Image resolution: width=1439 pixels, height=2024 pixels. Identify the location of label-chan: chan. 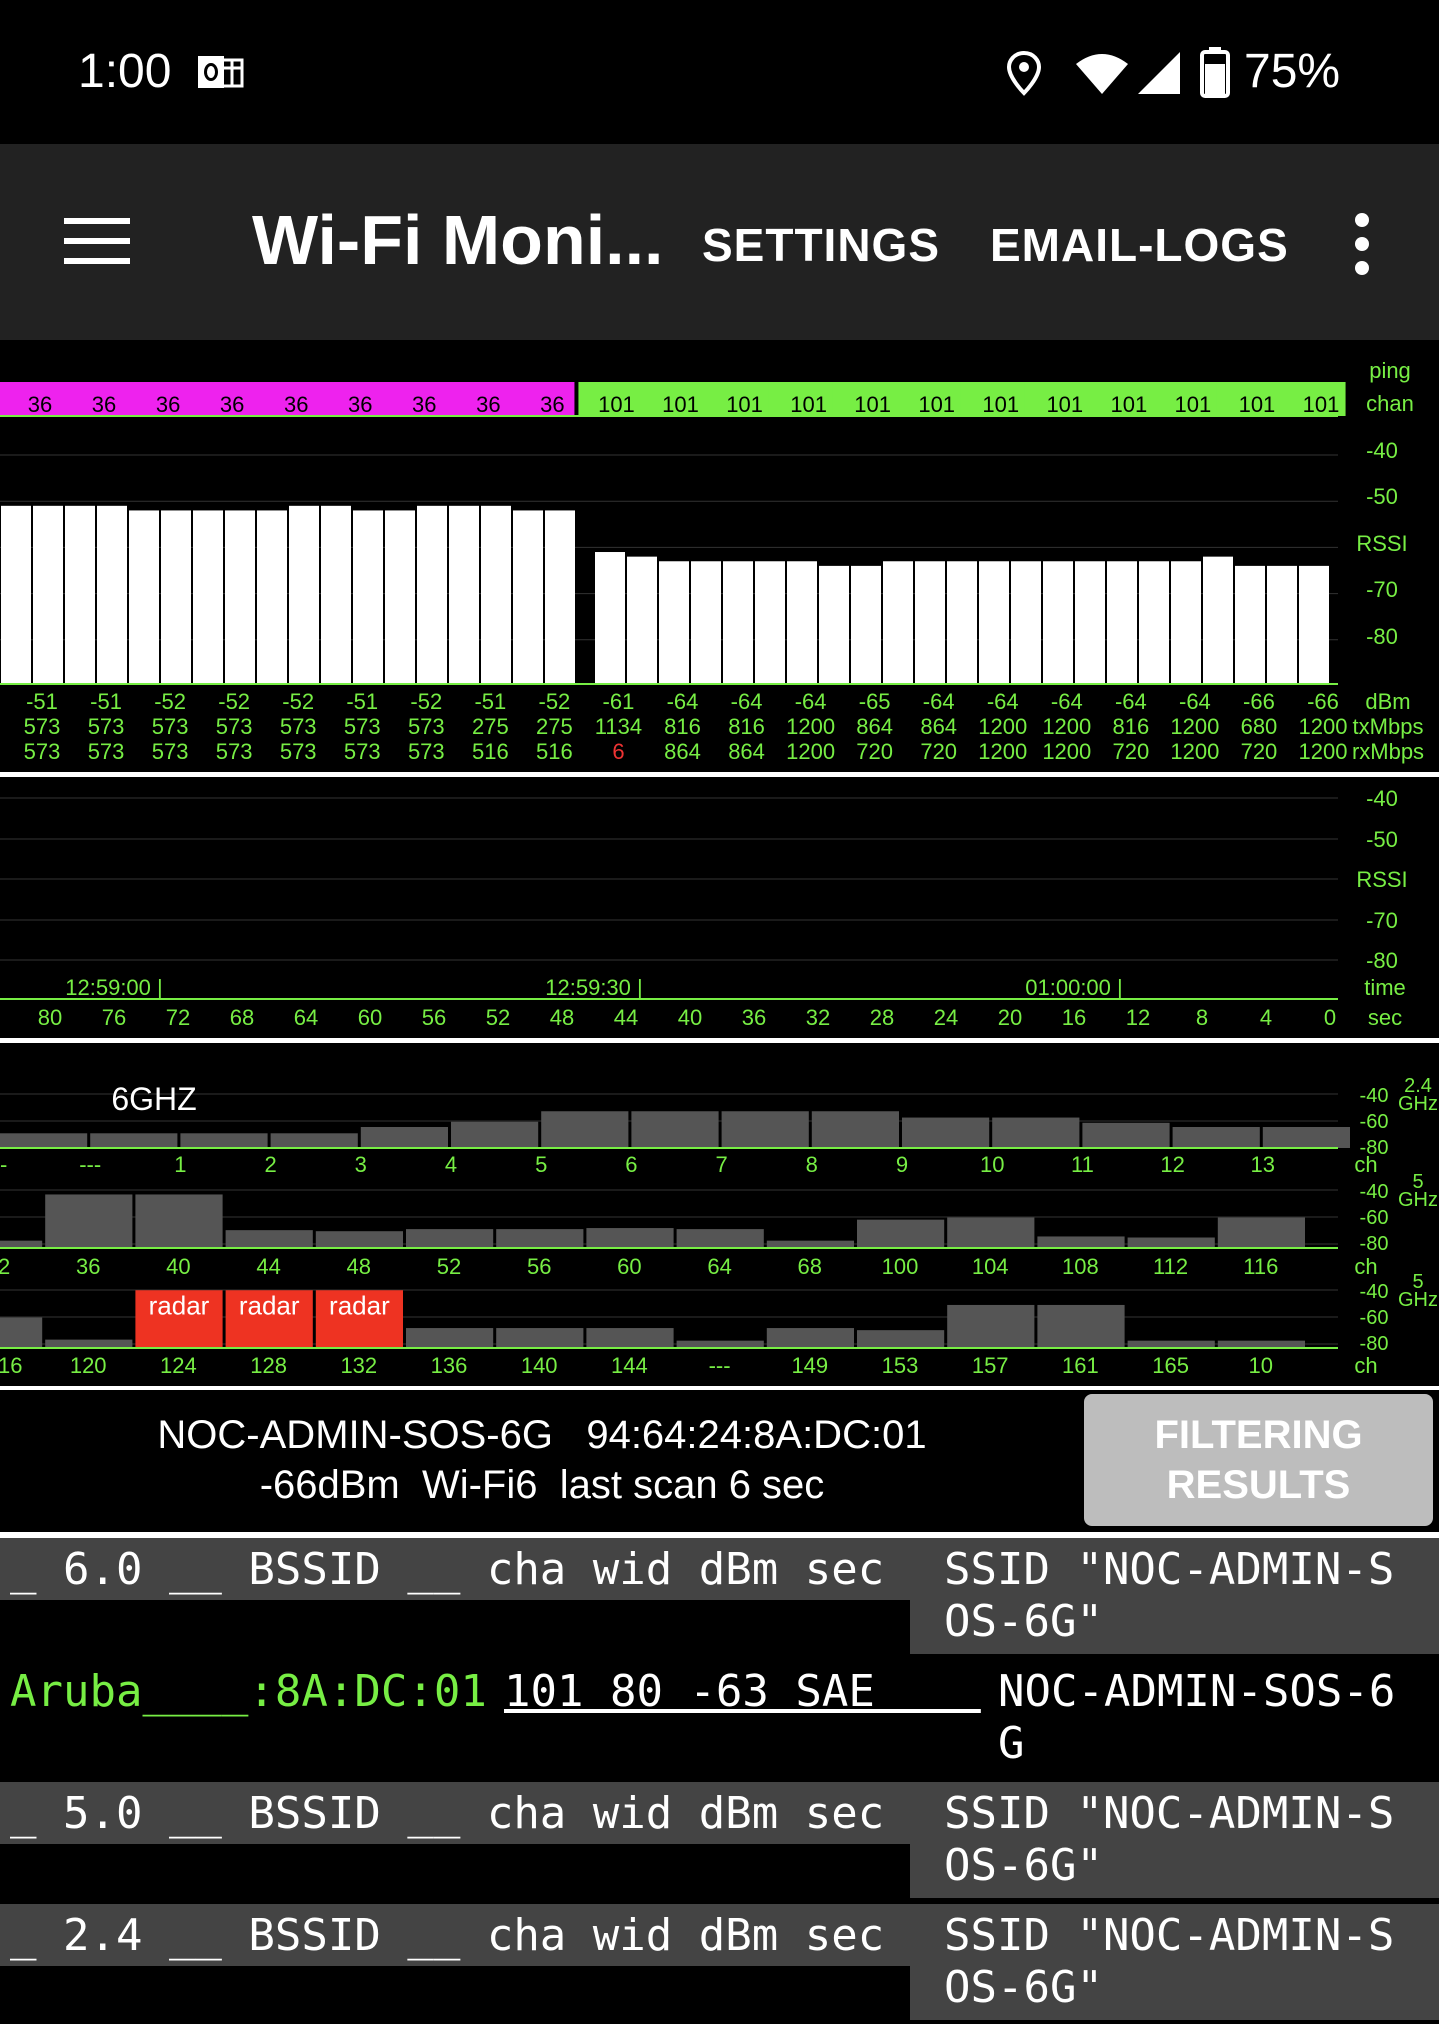
(1390, 403).